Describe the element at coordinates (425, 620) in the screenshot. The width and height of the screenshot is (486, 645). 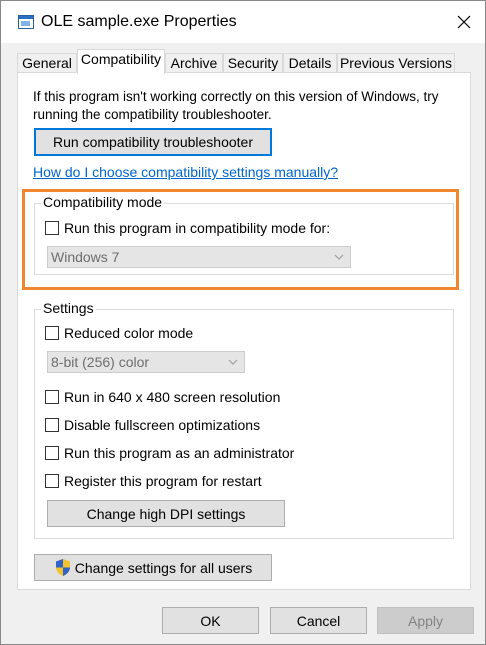
I see `apply-button: Apply` at that location.